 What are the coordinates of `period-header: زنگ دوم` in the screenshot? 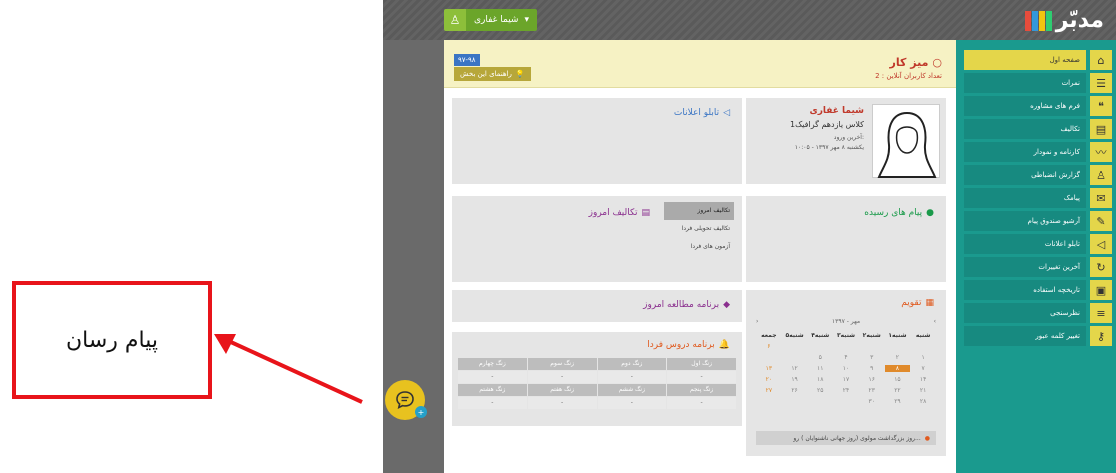 It's located at (632, 364).